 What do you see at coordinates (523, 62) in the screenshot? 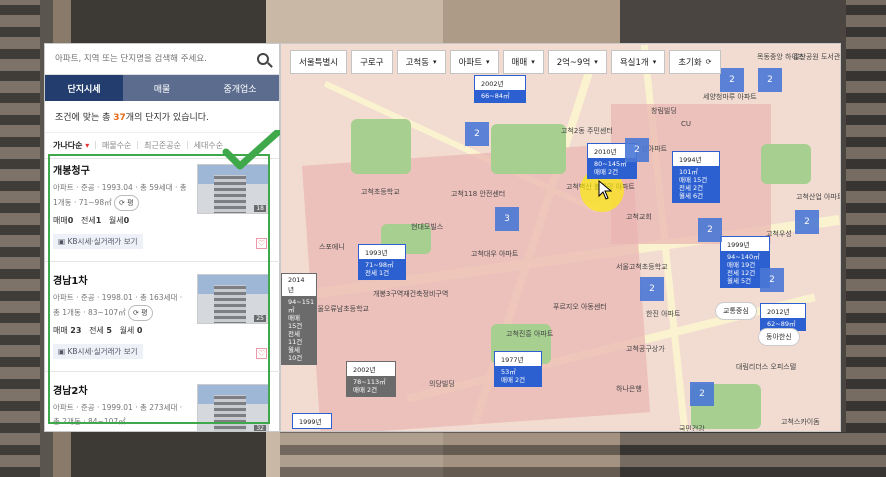
I see `deal-type-select: 매매 ▾` at bounding box center [523, 62].